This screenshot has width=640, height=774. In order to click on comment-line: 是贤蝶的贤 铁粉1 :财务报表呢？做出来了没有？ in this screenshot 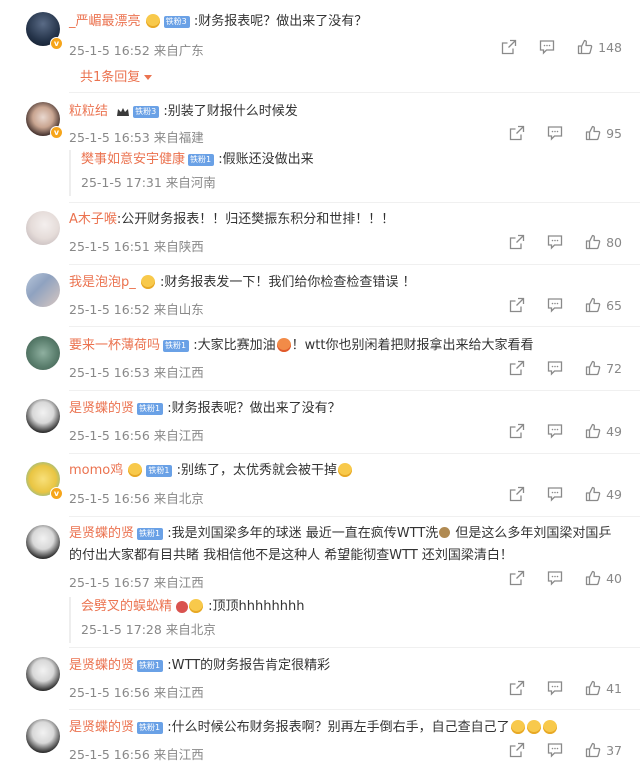, I will do `click(205, 409)`.